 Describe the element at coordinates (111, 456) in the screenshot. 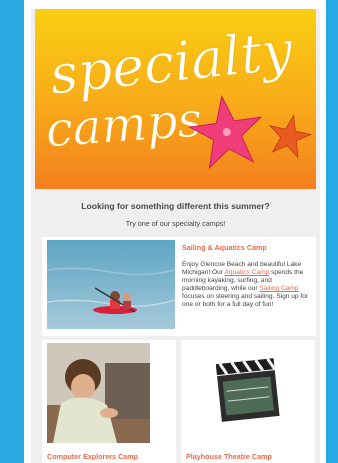

I see `computer-camp-title: Computer Explorers Camp` at that location.